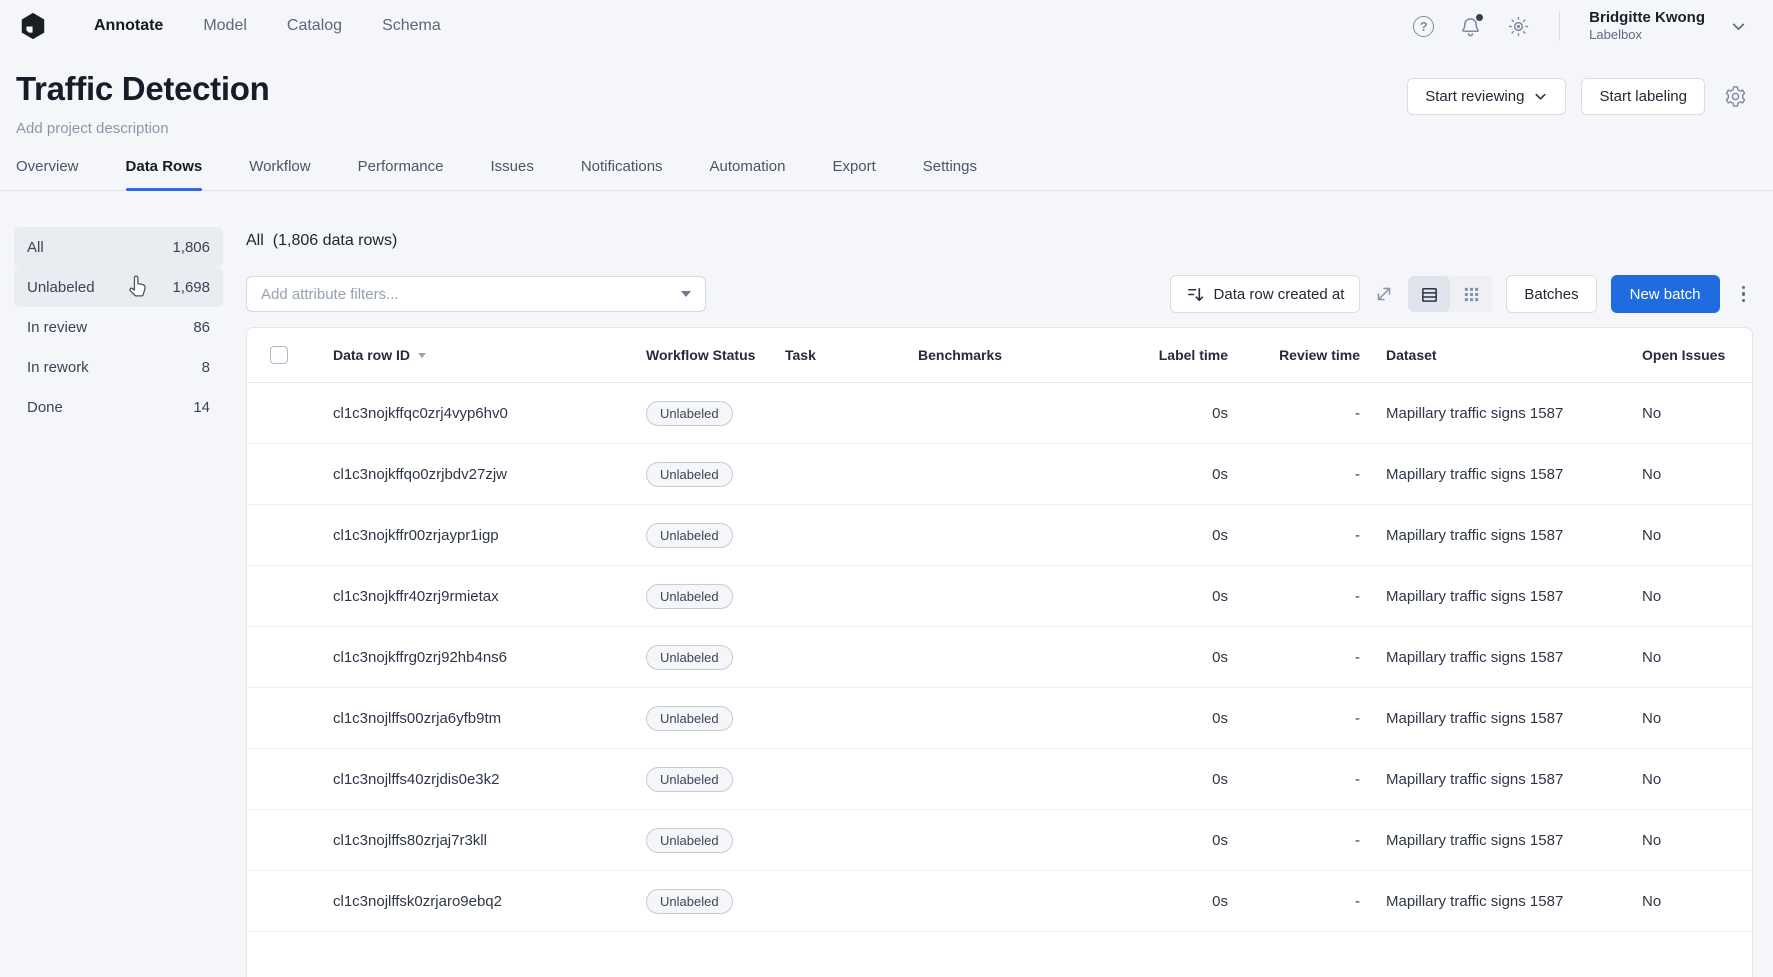 This screenshot has width=1773, height=977. What do you see at coordinates (1424, 26) in the screenshot?
I see `help-button: ?` at bounding box center [1424, 26].